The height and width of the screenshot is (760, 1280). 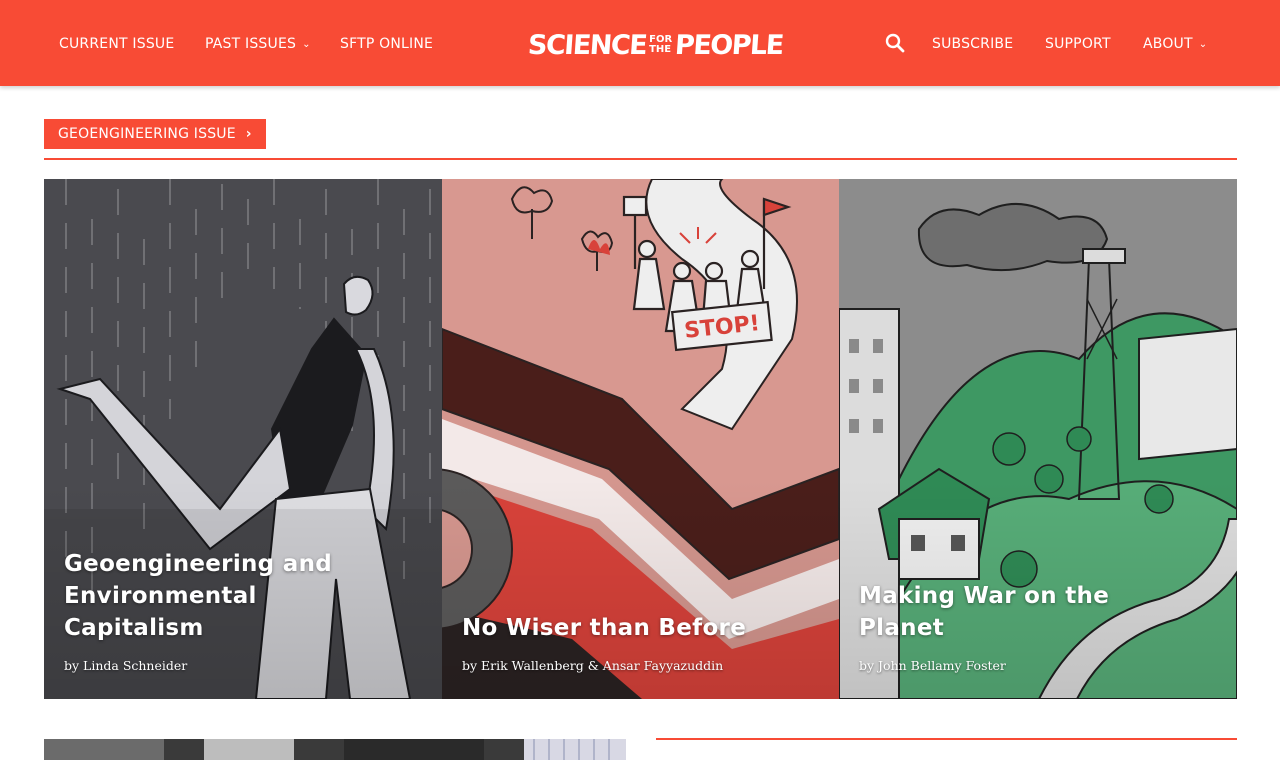 I want to click on search-button, so click(x=895, y=43).